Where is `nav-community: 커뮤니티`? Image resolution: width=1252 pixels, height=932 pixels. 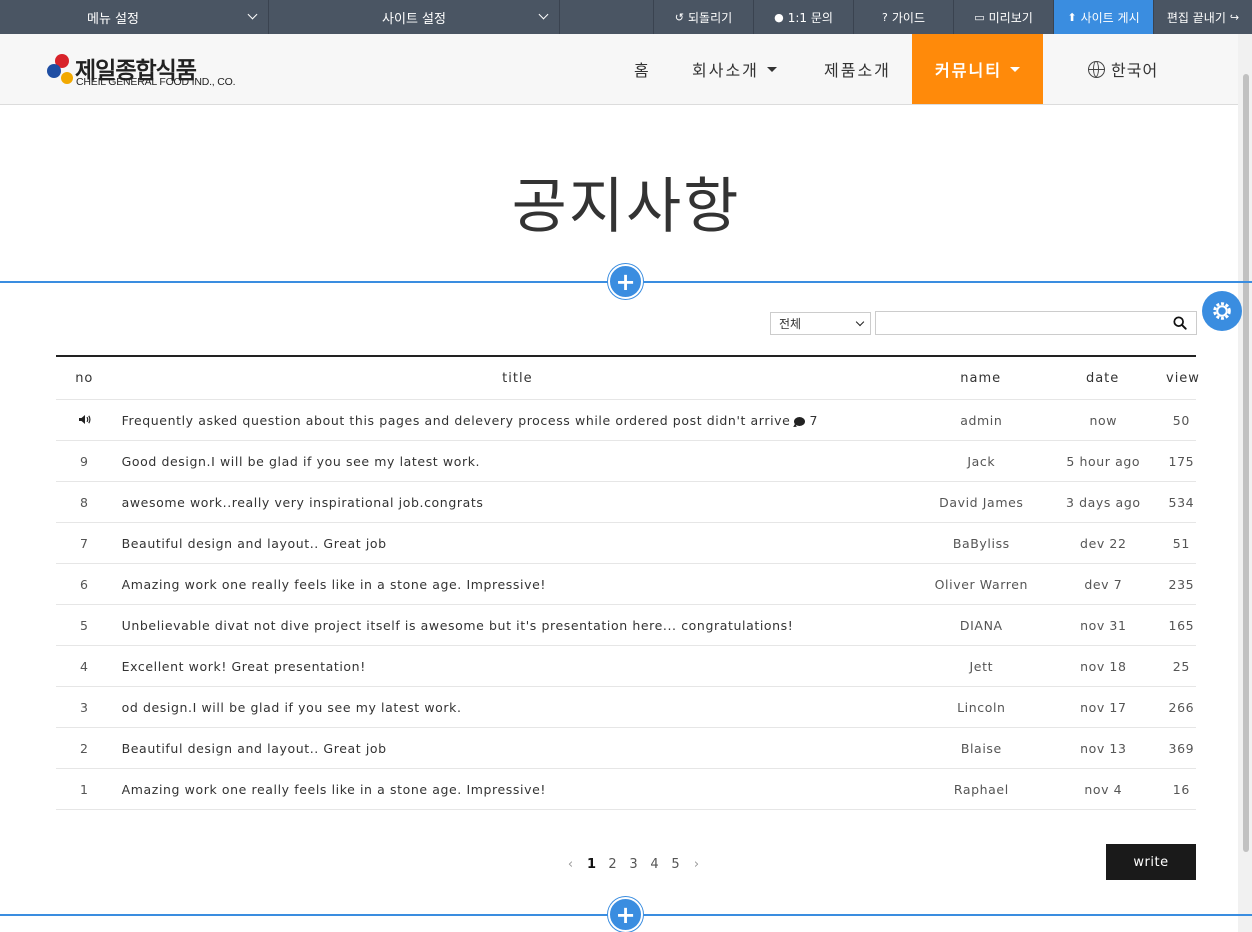 nav-community: 커뮤니티 is located at coordinates (977, 69).